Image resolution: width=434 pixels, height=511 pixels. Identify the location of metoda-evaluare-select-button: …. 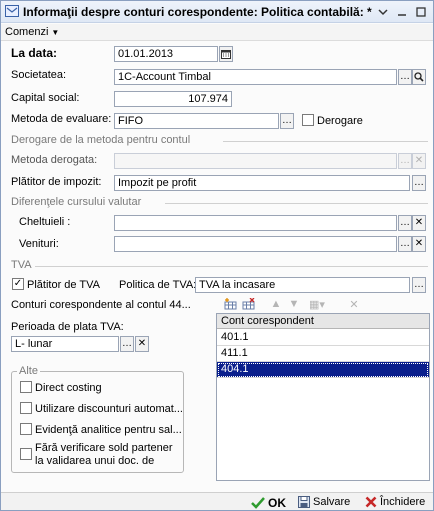
(287, 121).